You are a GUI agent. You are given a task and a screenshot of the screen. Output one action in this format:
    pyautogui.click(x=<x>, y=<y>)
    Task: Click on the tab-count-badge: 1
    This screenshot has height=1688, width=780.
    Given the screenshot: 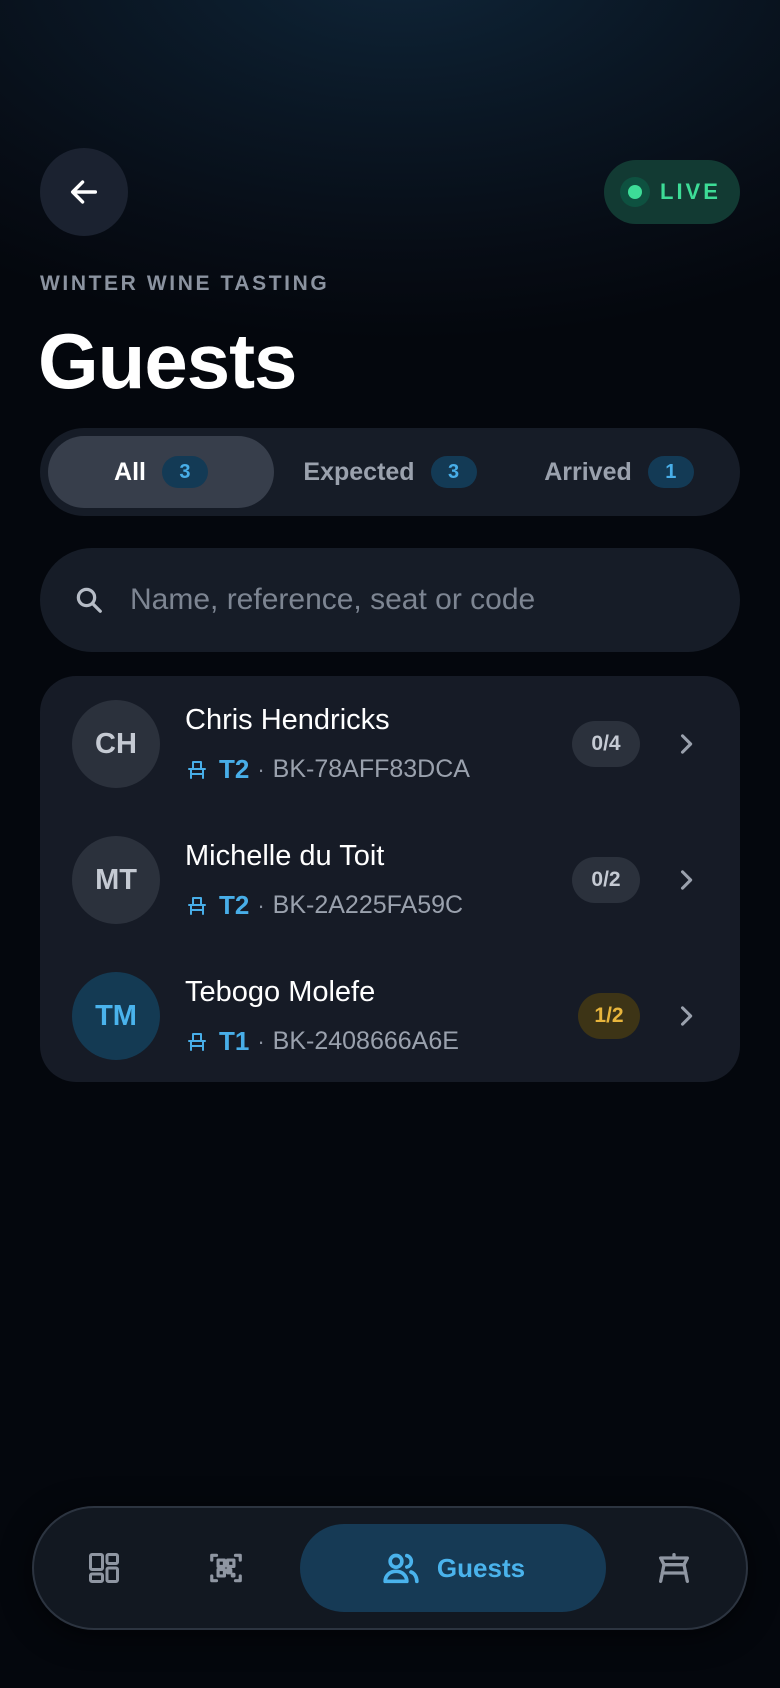 What is the action you would take?
    pyautogui.click(x=670, y=472)
    